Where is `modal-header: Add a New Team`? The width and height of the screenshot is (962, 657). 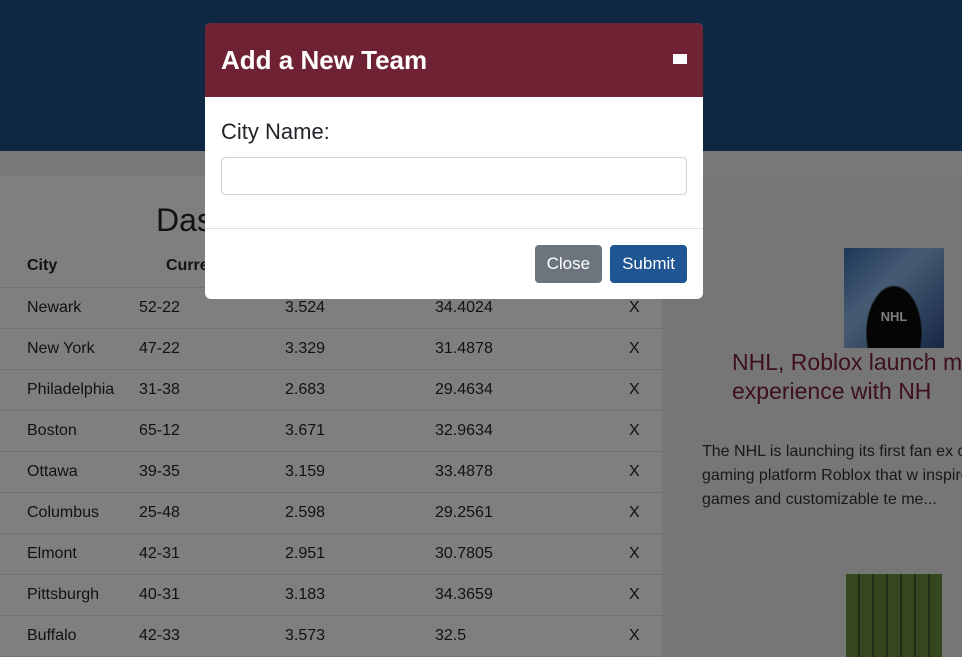 modal-header: Add a New Team is located at coordinates (454, 60).